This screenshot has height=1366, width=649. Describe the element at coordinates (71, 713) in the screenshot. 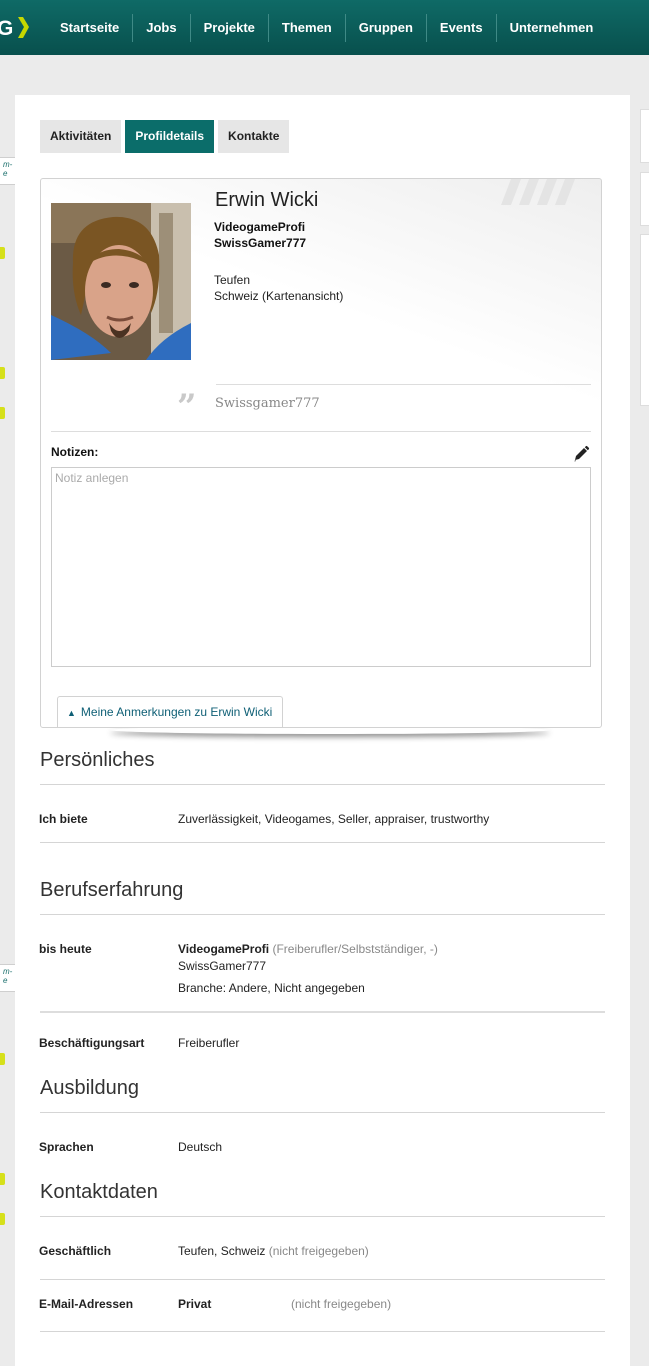

I see `chevron-up-icon: ▲` at that location.